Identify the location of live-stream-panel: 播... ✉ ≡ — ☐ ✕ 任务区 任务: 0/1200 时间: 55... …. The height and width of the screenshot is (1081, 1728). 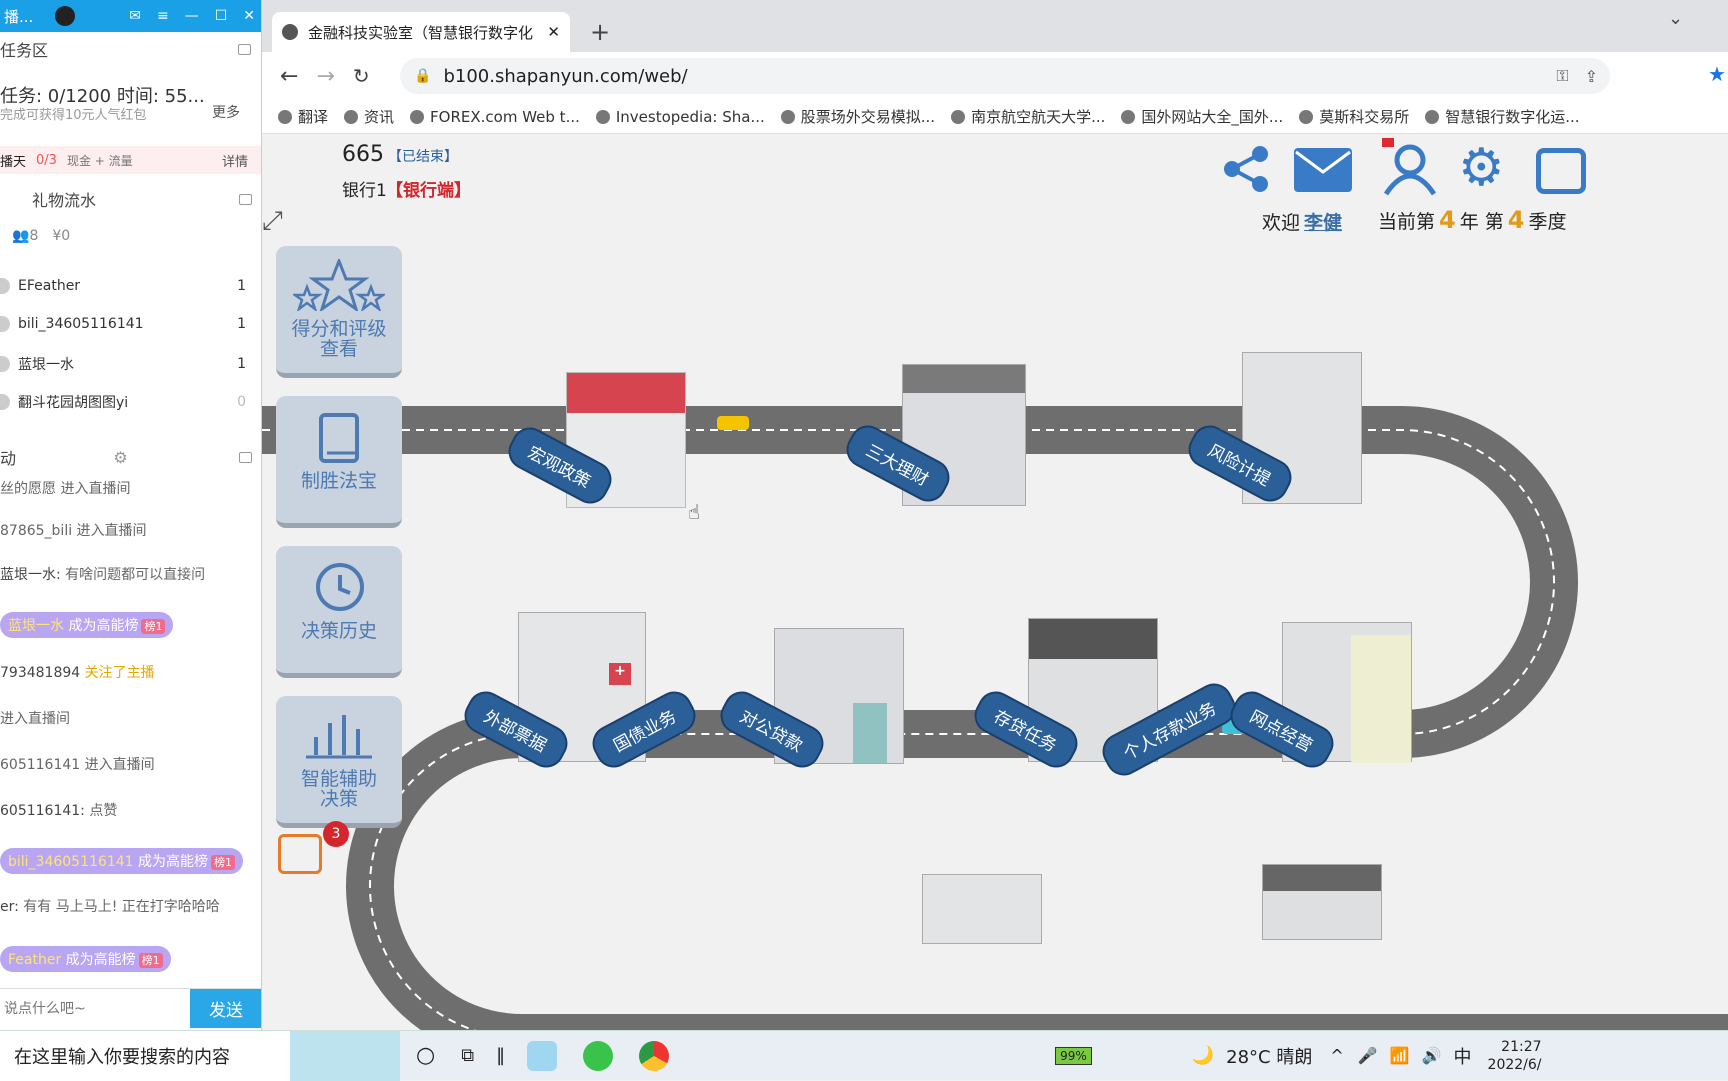
(131, 515).